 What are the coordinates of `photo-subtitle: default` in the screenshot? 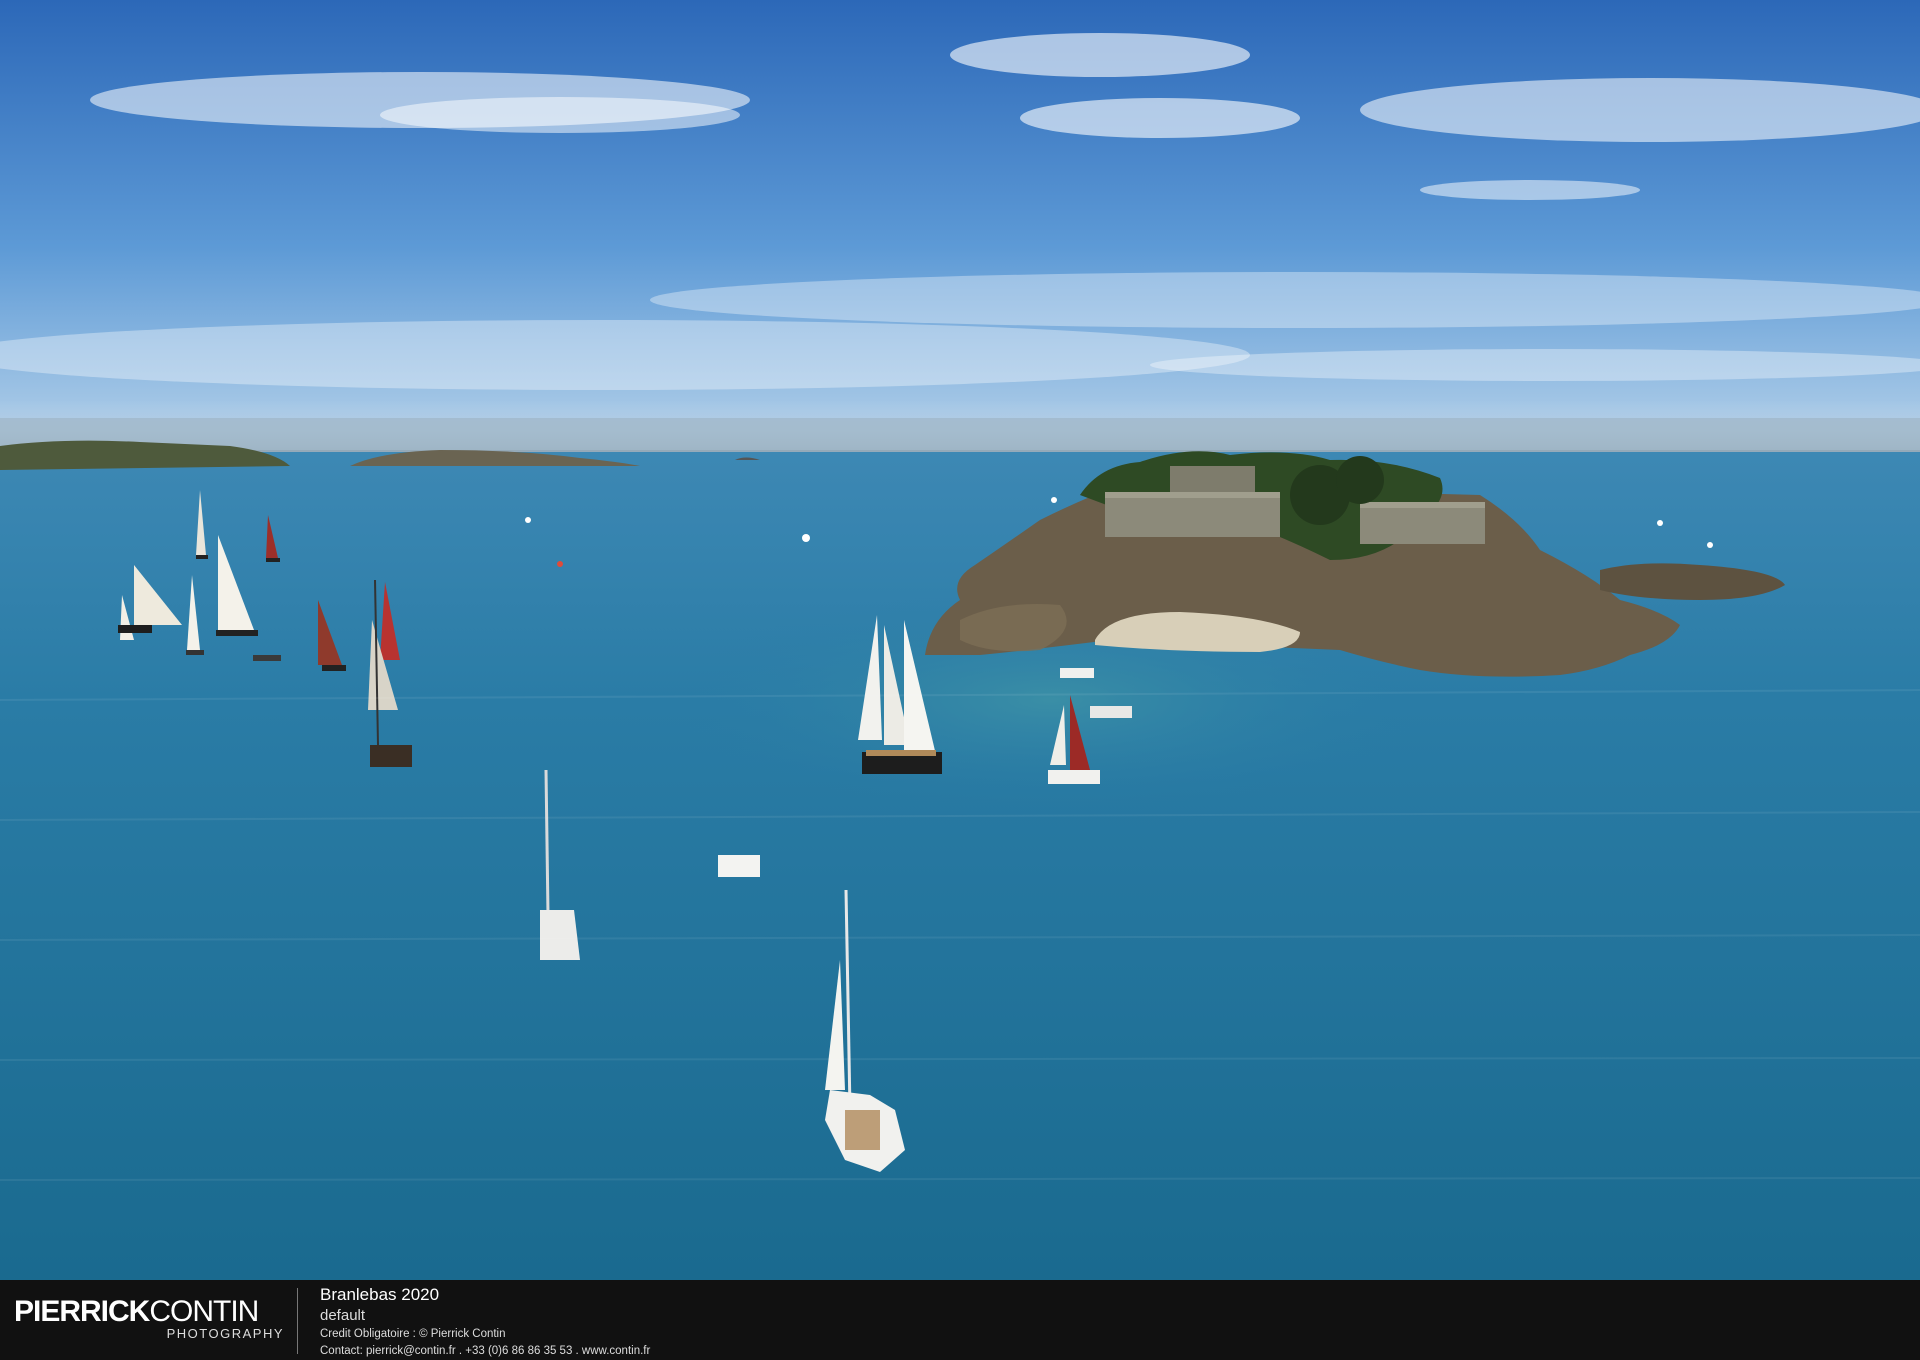 It's located at (343, 1315).